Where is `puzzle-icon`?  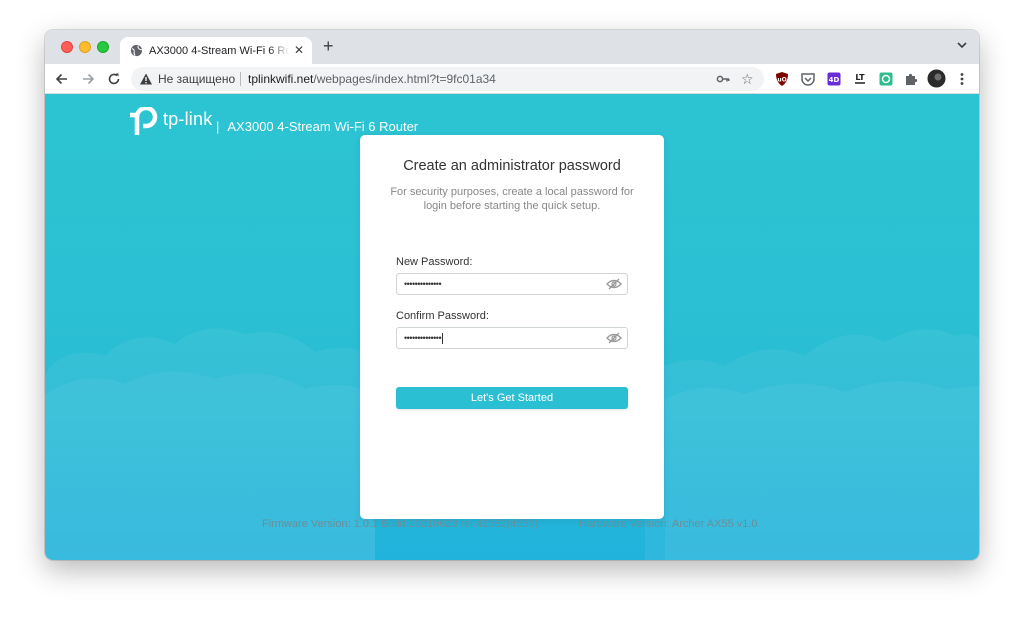
puzzle-icon is located at coordinates (911, 79).